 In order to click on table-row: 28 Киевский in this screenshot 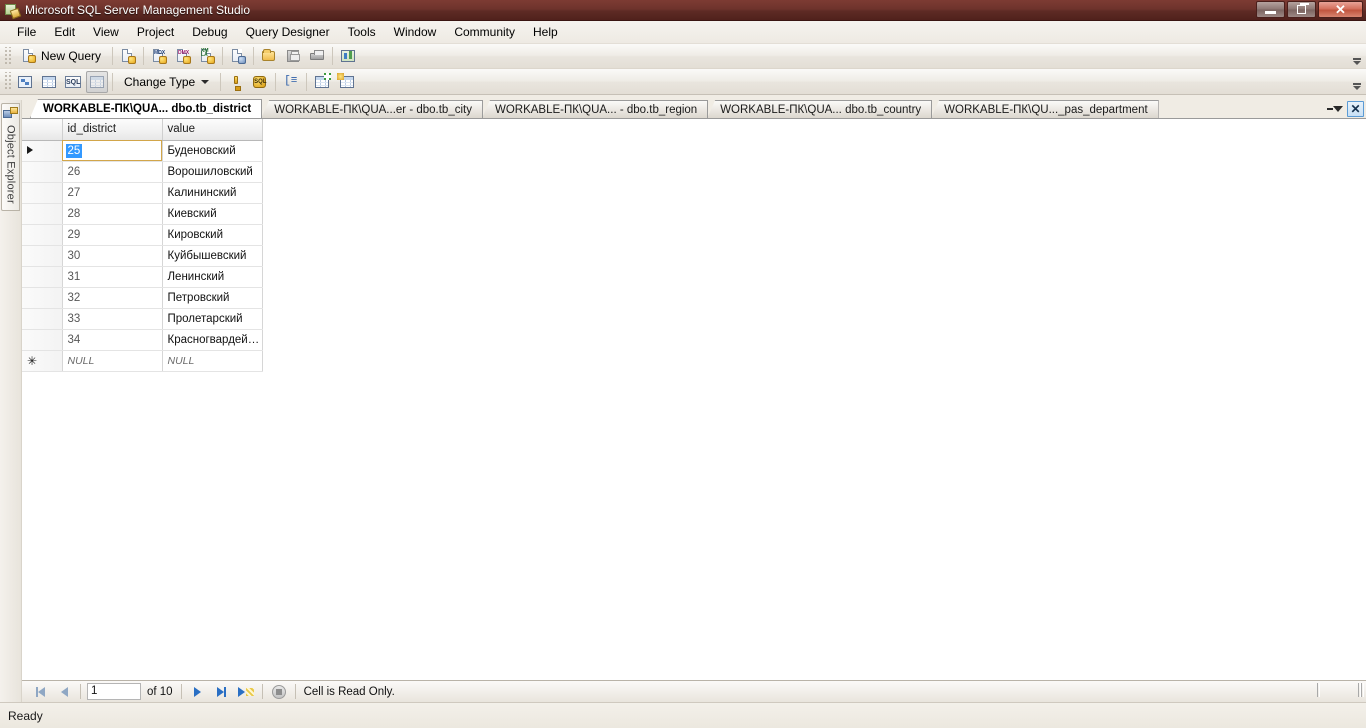, I will do `click(142, 214)`.